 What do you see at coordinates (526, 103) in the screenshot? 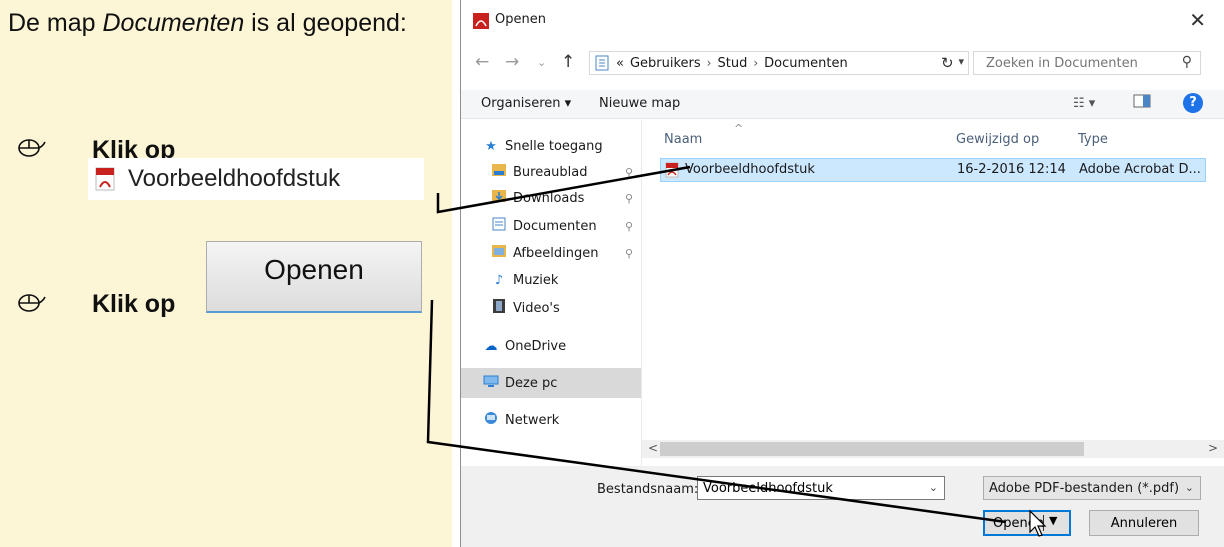
I see `organize-button: Organiseren ▾` at bounding box center [526, 103].